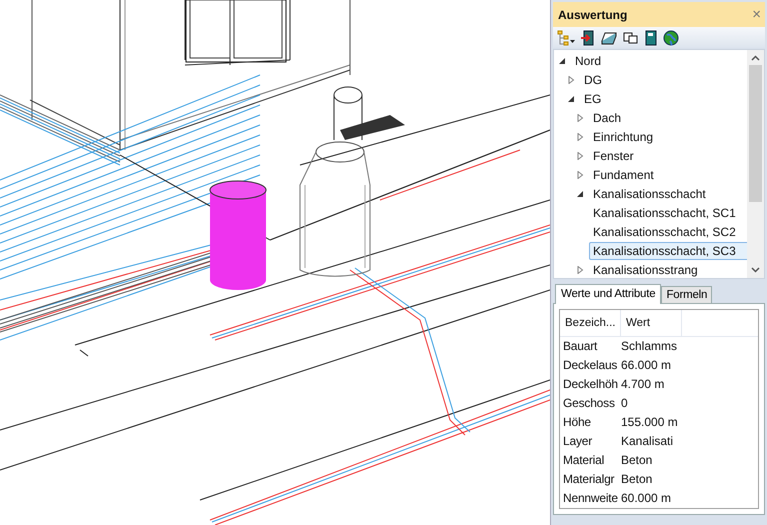  What do you see at coordinates (588, 61) in the screenshot?
I see `tree-item: Nord` at bounding box center [588, 61].